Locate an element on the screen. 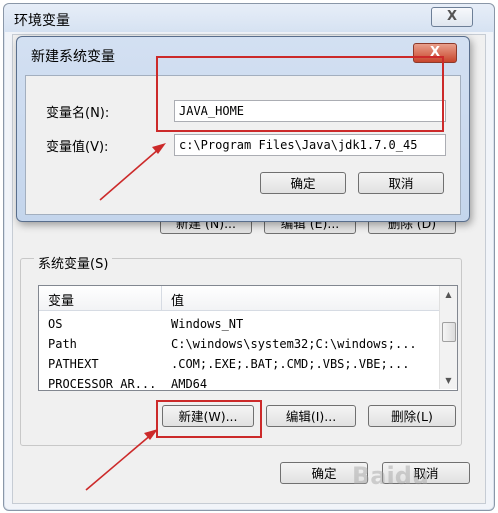 The height and width of the screenshot is (513, 498). annotation-arrows is located at coordinates (125, 317).